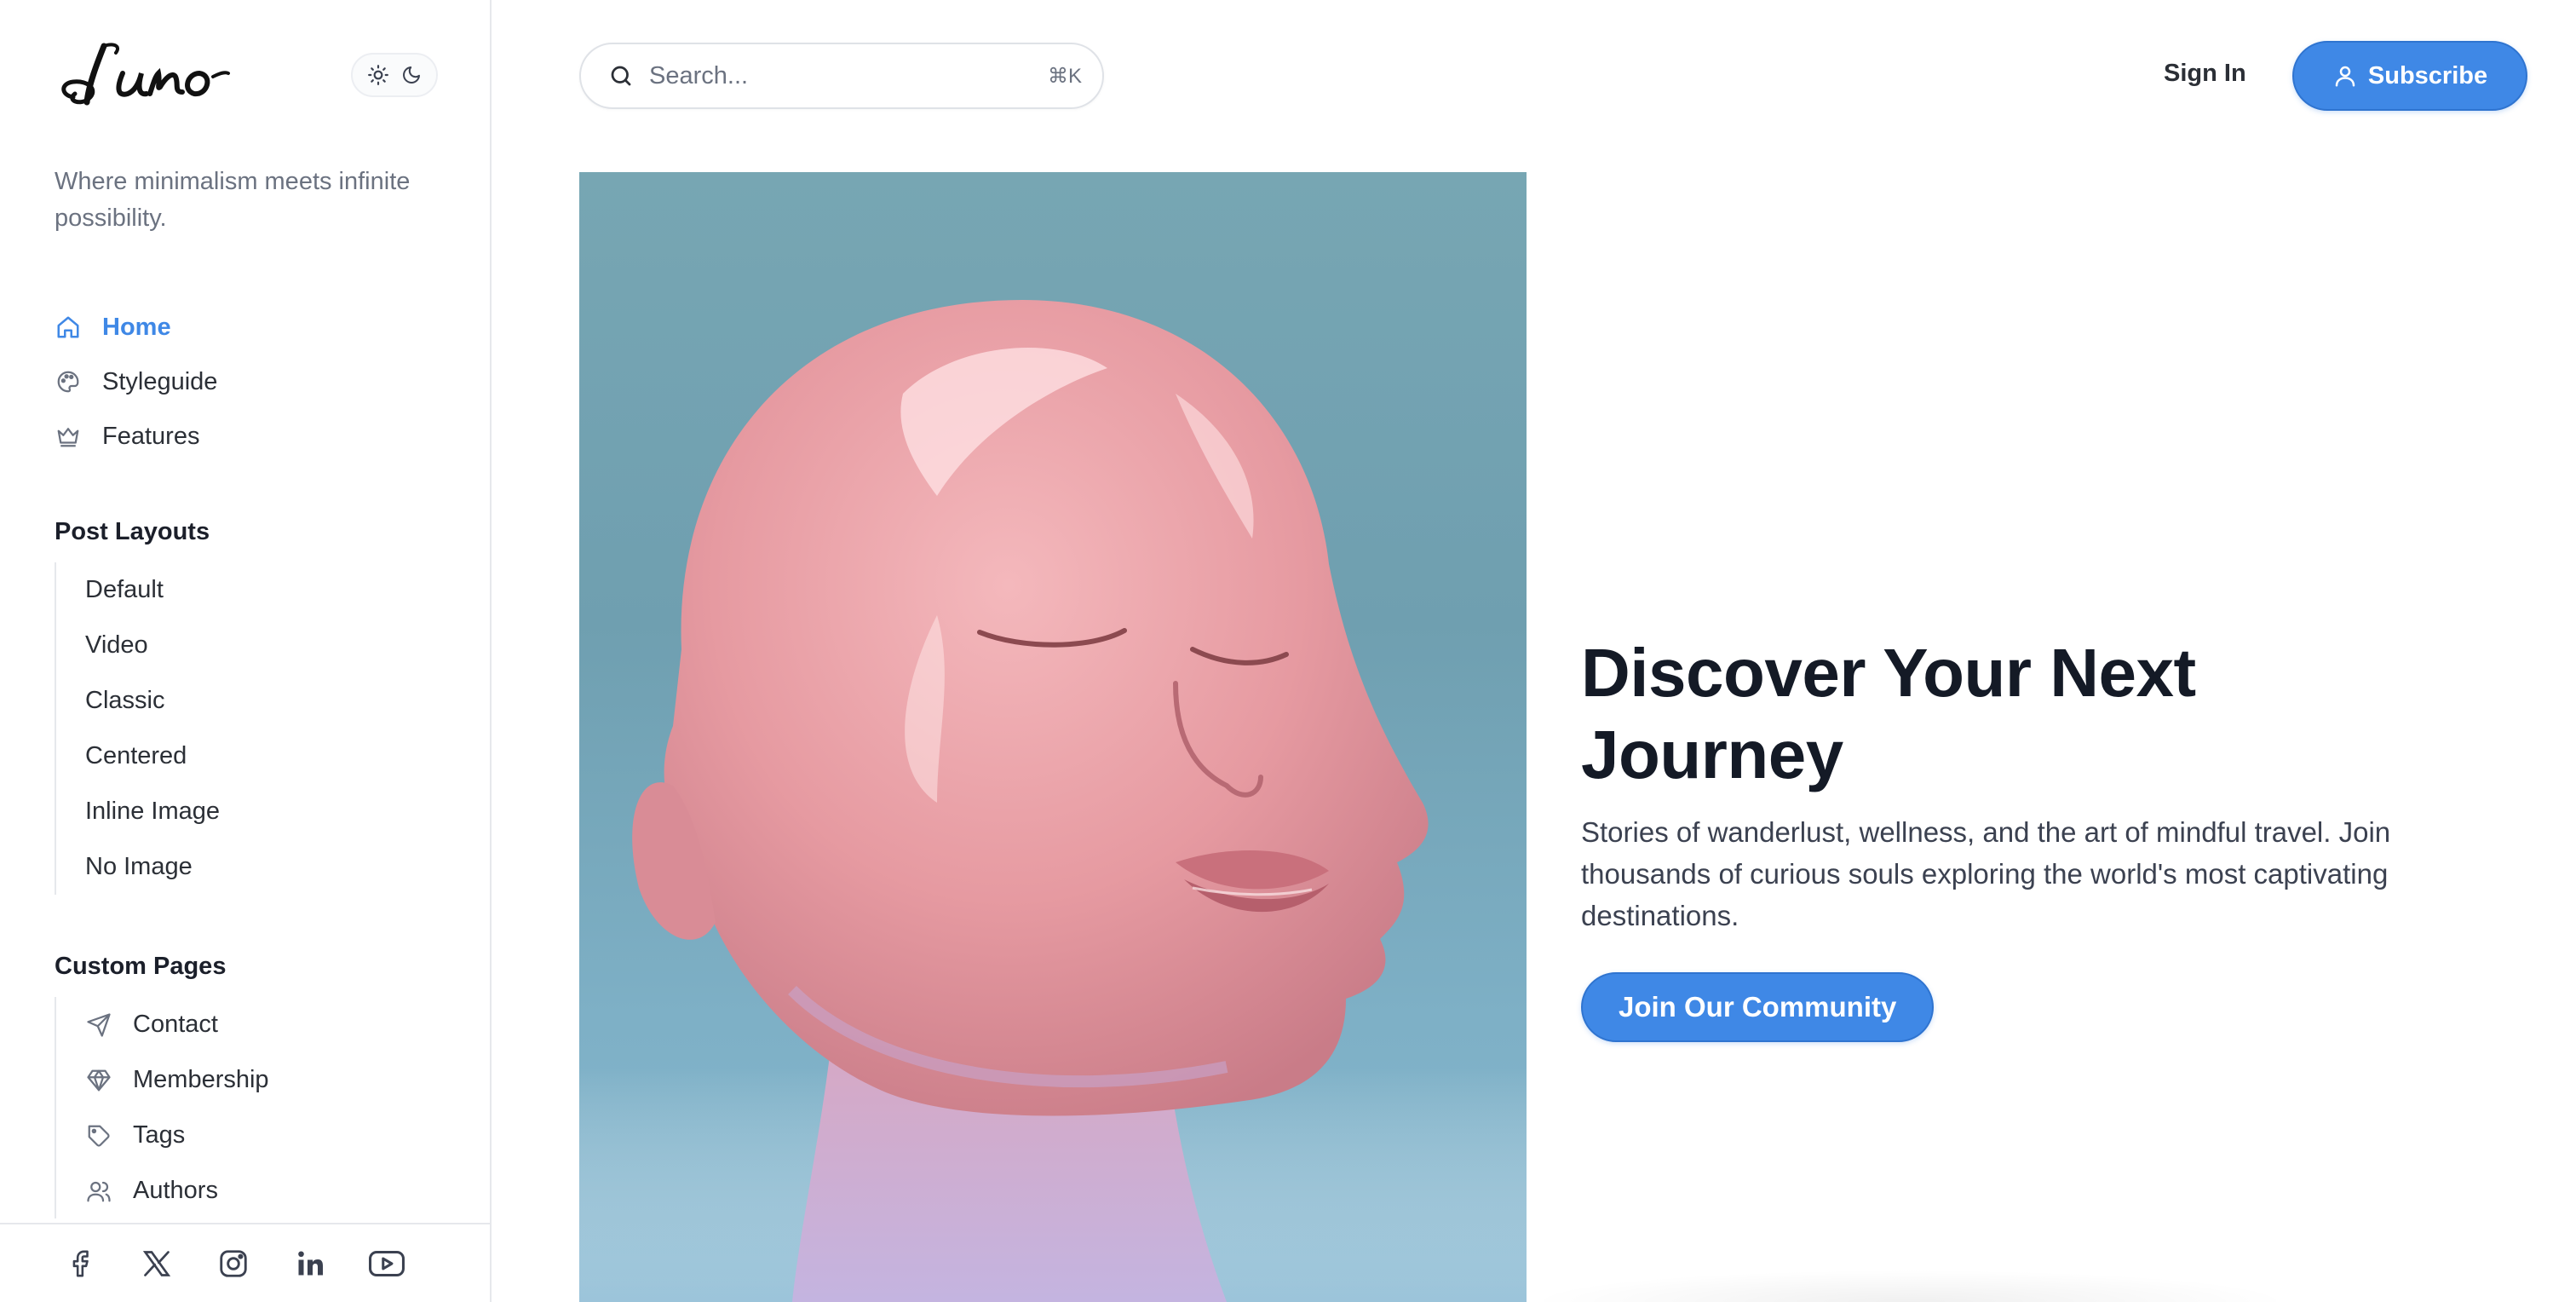 The image size is (2576, 1302). Describe the element at coordinates (256, 1024) in the screenshot. I see `sidebar-item-contact: Contact` at that location.